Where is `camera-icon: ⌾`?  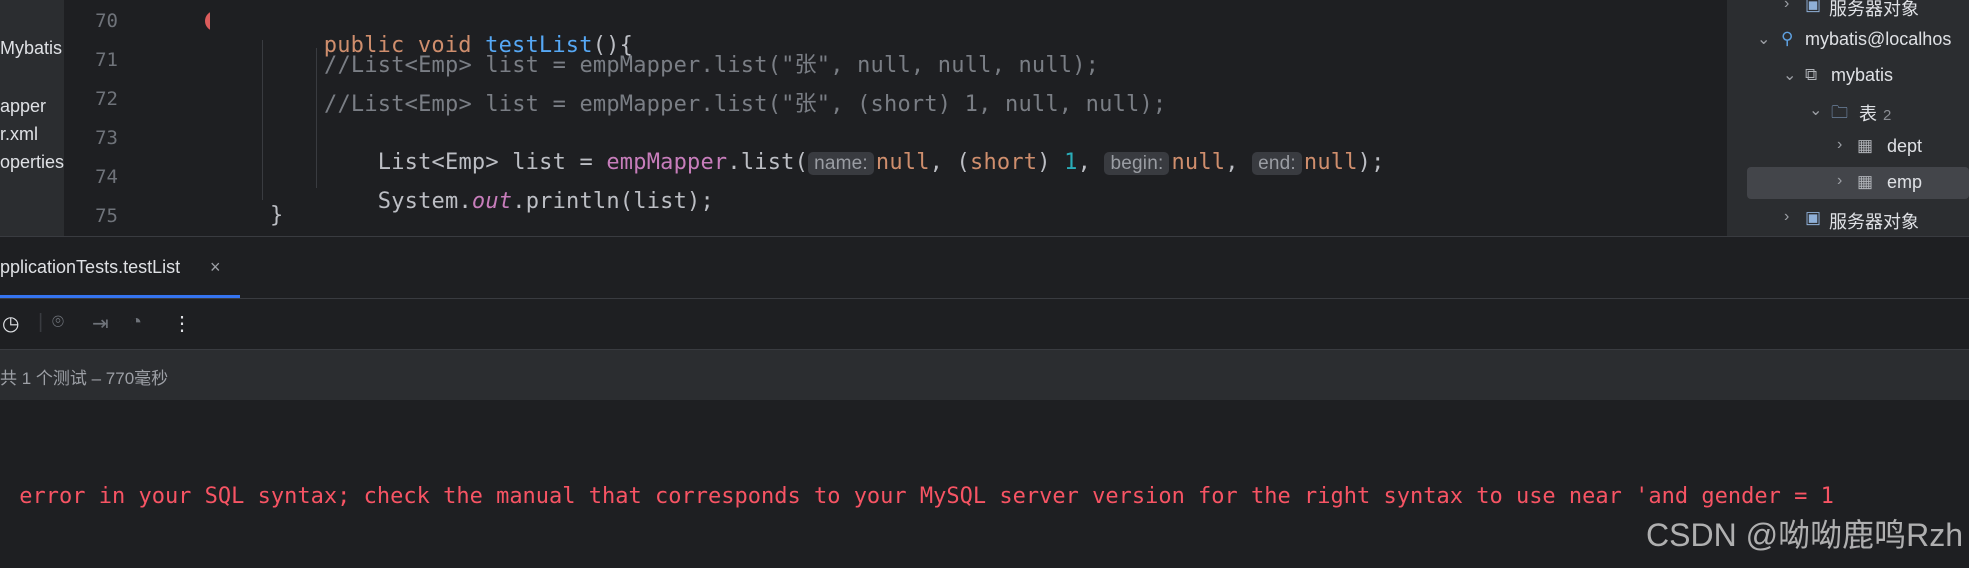 camera-icon: ⌾ is located at coordinates (58, 322).